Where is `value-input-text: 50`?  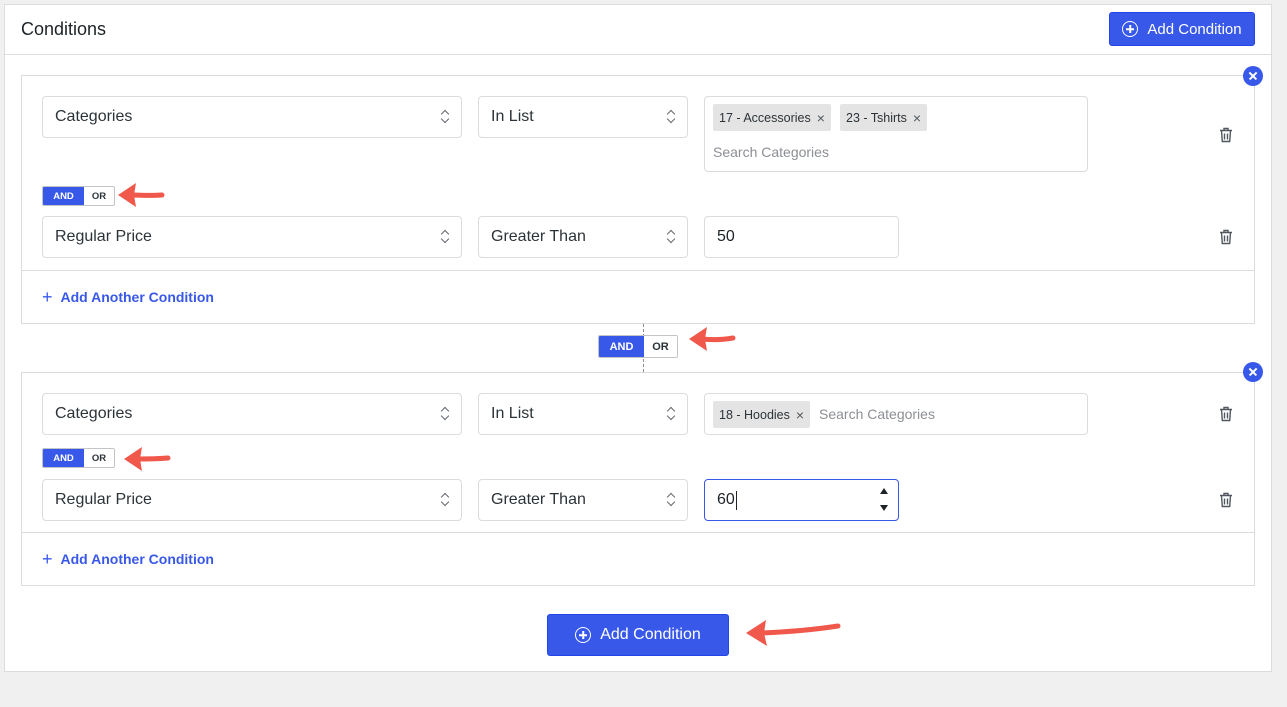 value-input-text: 50 is located at coordinates (726, 236).